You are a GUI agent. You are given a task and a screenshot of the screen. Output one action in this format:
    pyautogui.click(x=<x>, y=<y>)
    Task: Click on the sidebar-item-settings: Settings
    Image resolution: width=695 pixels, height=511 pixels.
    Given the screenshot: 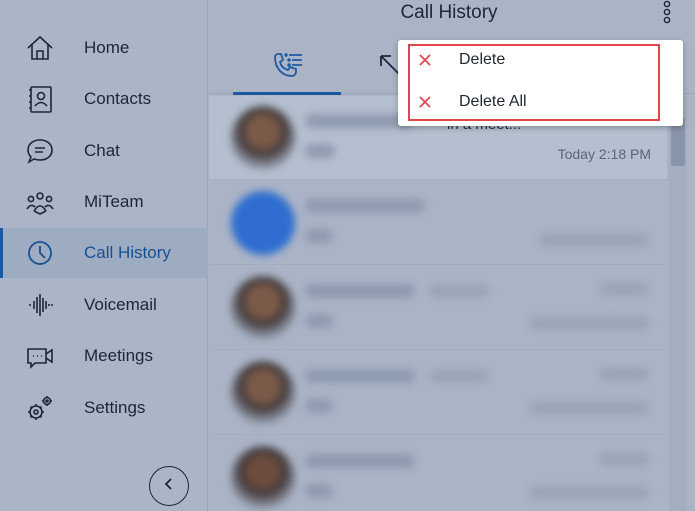 What is the action you would take?
    pyautogui.click(x=104, y=408)
    